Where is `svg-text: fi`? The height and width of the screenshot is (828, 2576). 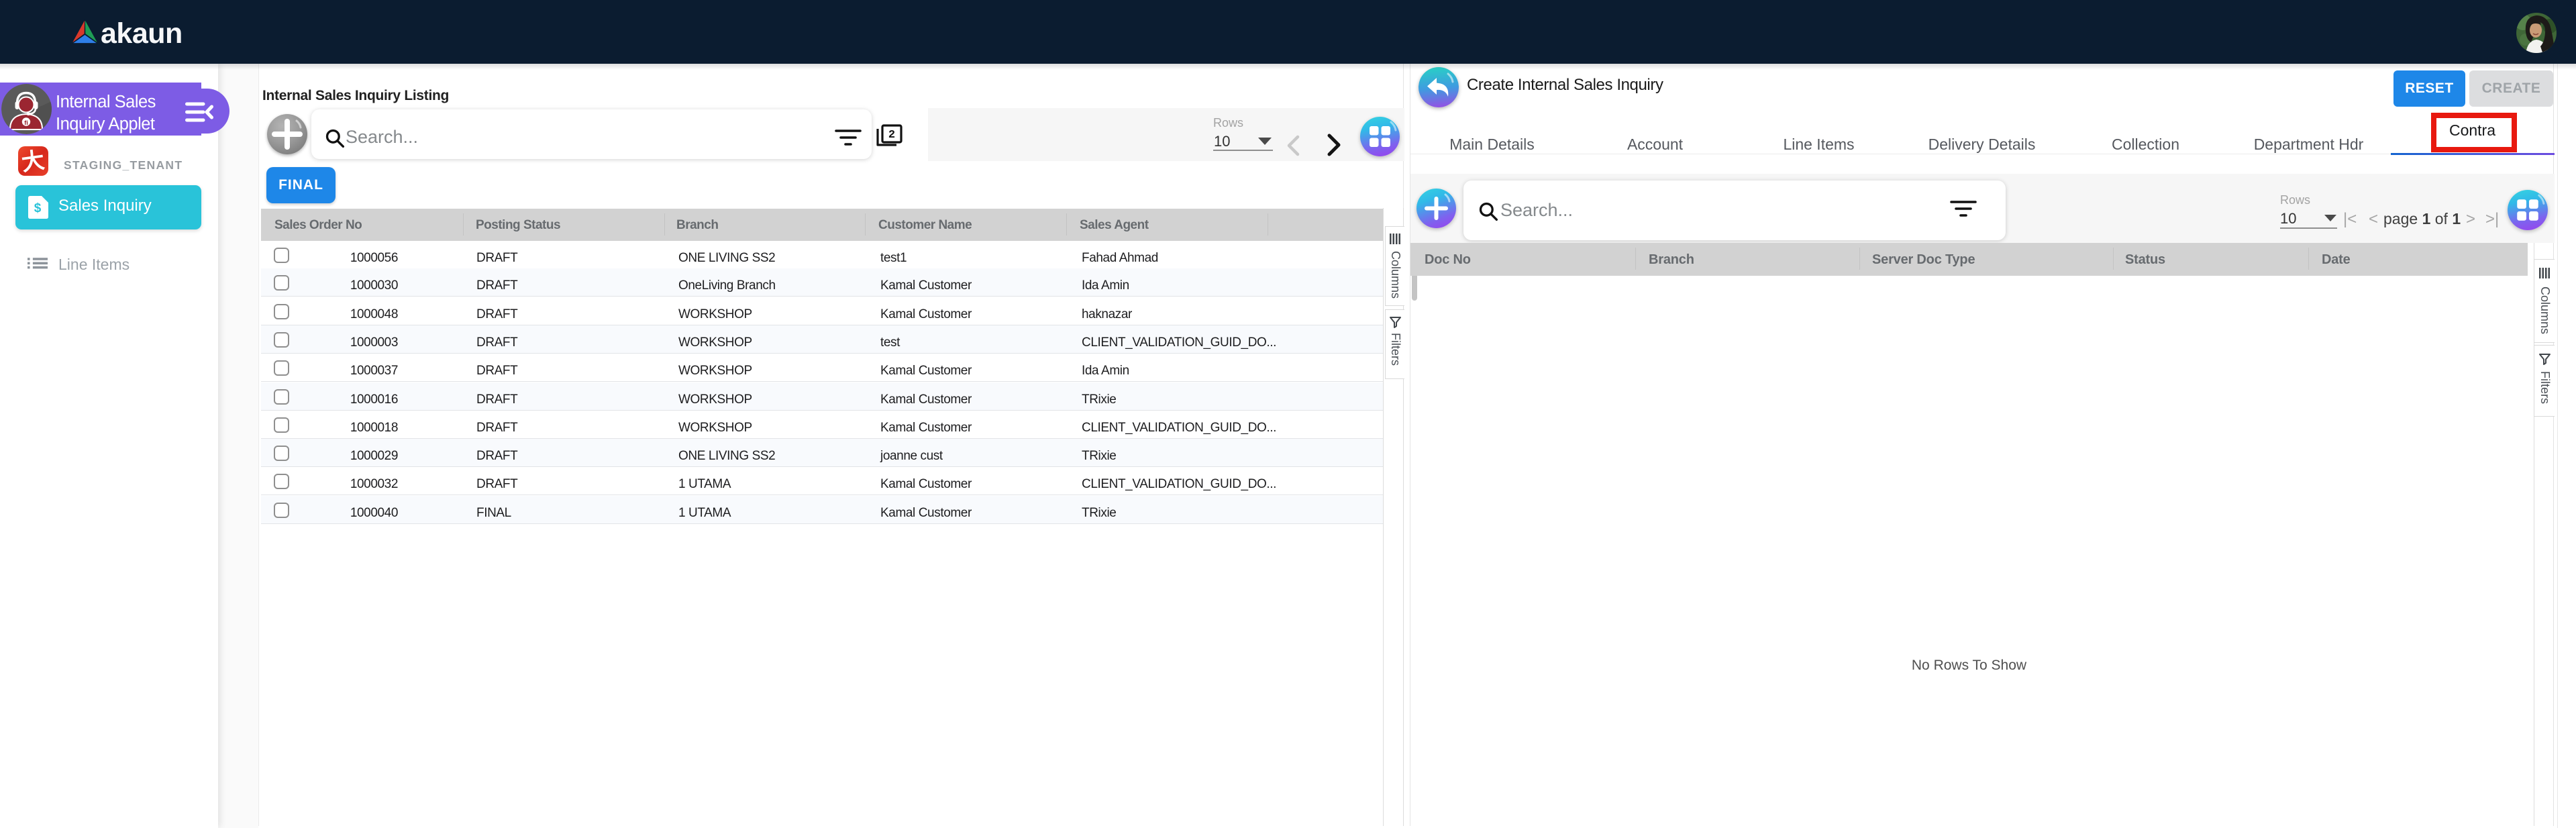
svg-text: fi is located at coordinates (26, 123).